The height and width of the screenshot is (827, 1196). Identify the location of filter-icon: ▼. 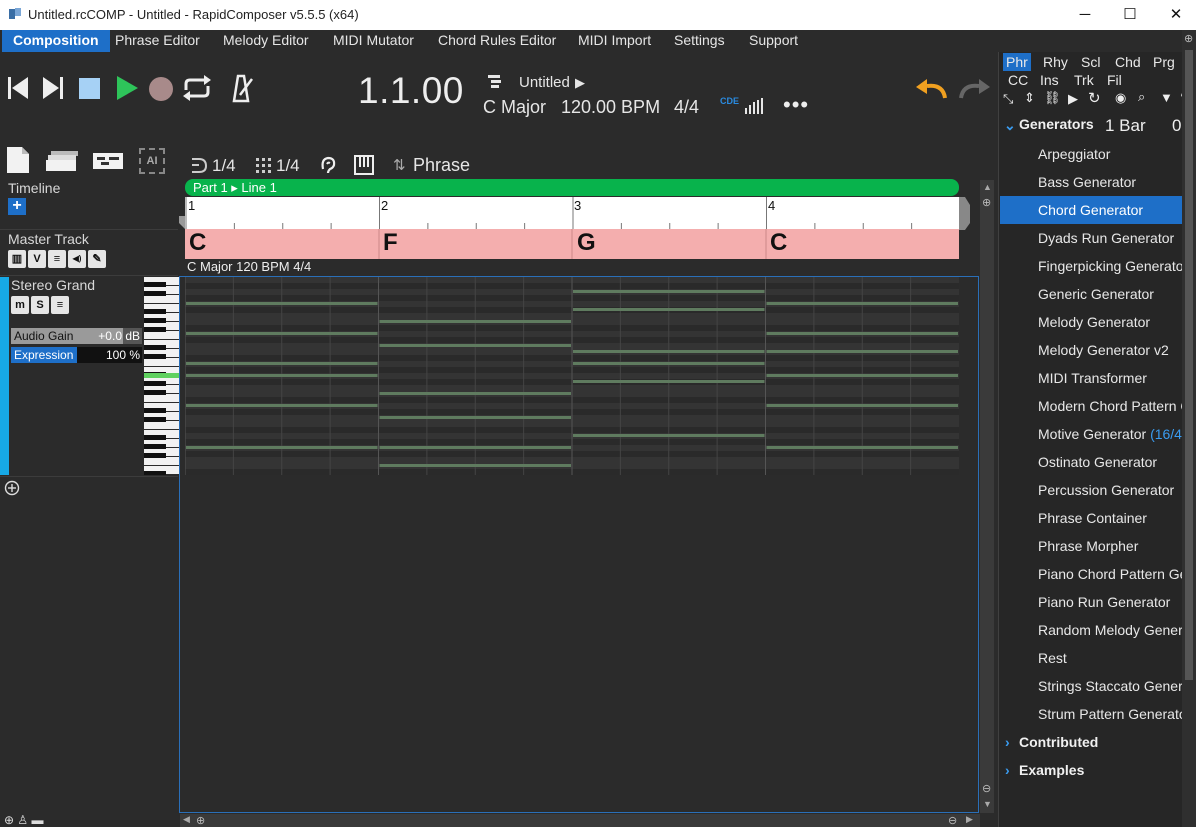
(1166, 97).